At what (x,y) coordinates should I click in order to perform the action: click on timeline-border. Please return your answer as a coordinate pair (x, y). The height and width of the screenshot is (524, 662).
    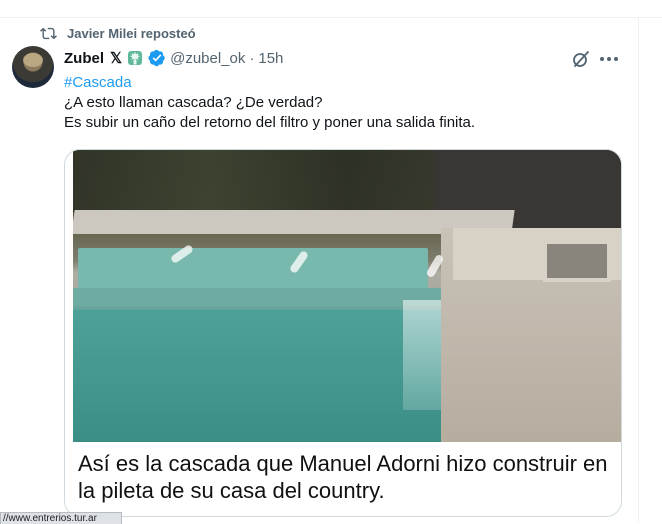
    Looking at the image, I should click on (638, 270).